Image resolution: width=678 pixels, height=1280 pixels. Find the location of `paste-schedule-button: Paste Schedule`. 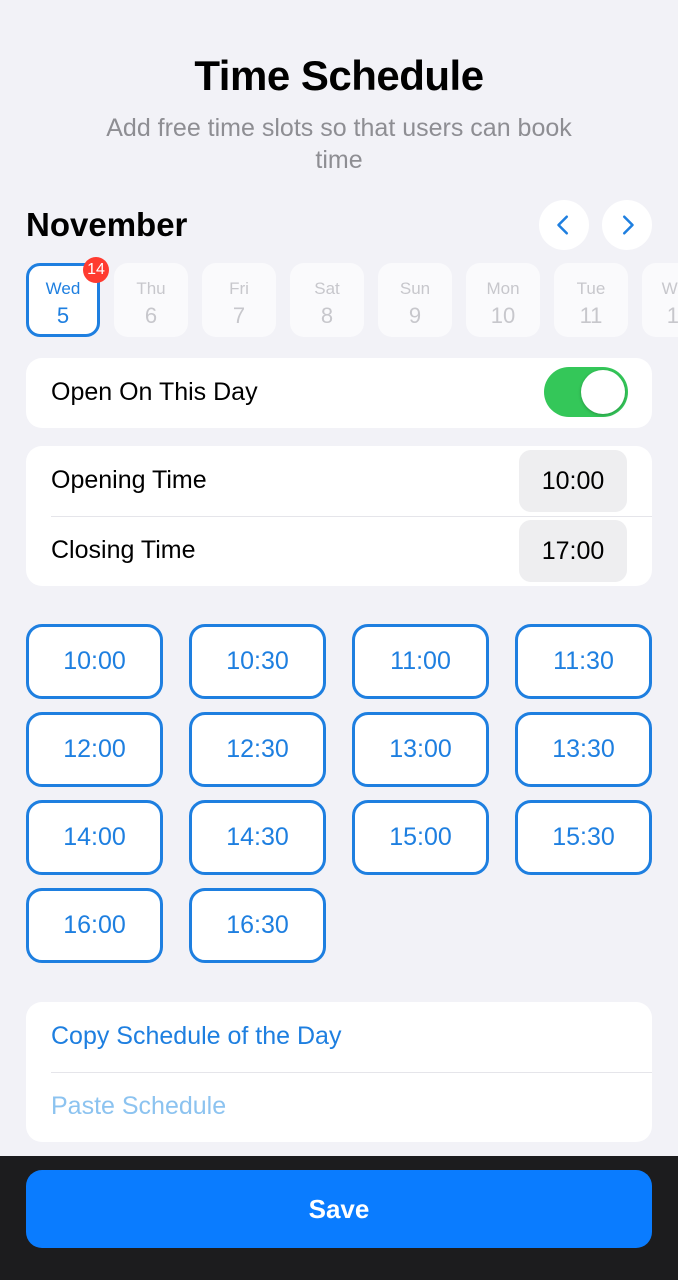

paste-schedule-button: Paste Schedule is located at coordinates (138, 1106).